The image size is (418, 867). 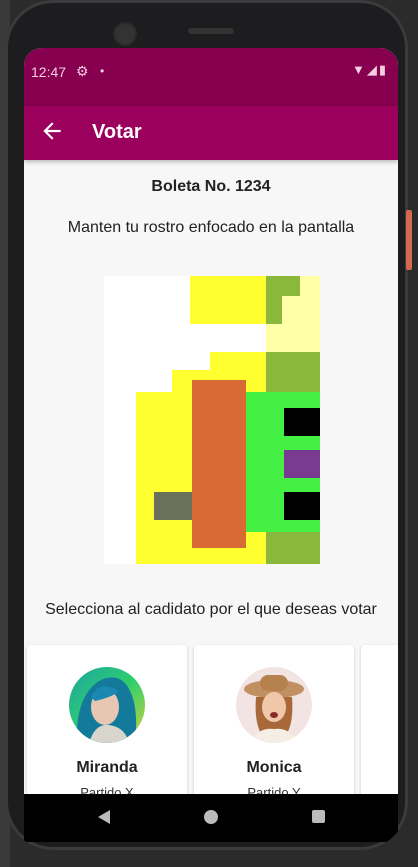 I want to click on android-nav-bar, so click(x=211, y=818).